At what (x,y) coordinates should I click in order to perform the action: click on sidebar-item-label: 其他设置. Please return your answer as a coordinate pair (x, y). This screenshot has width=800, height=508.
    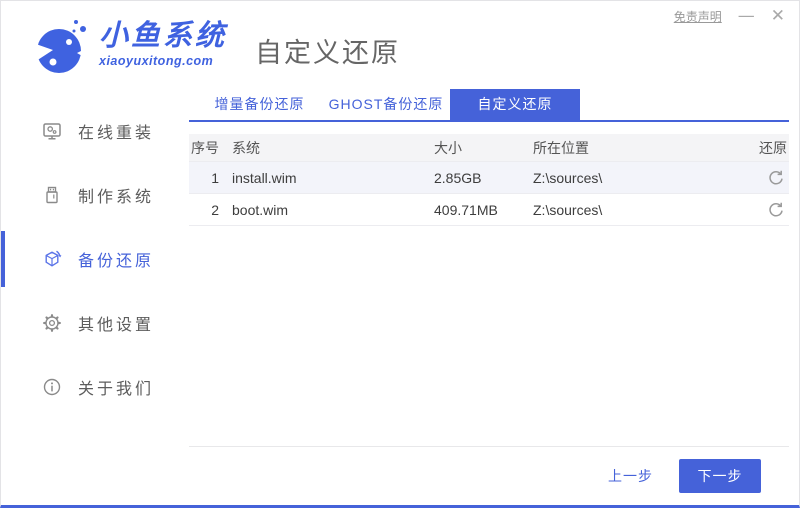
    Looking at the image, I should click on (116, 325).